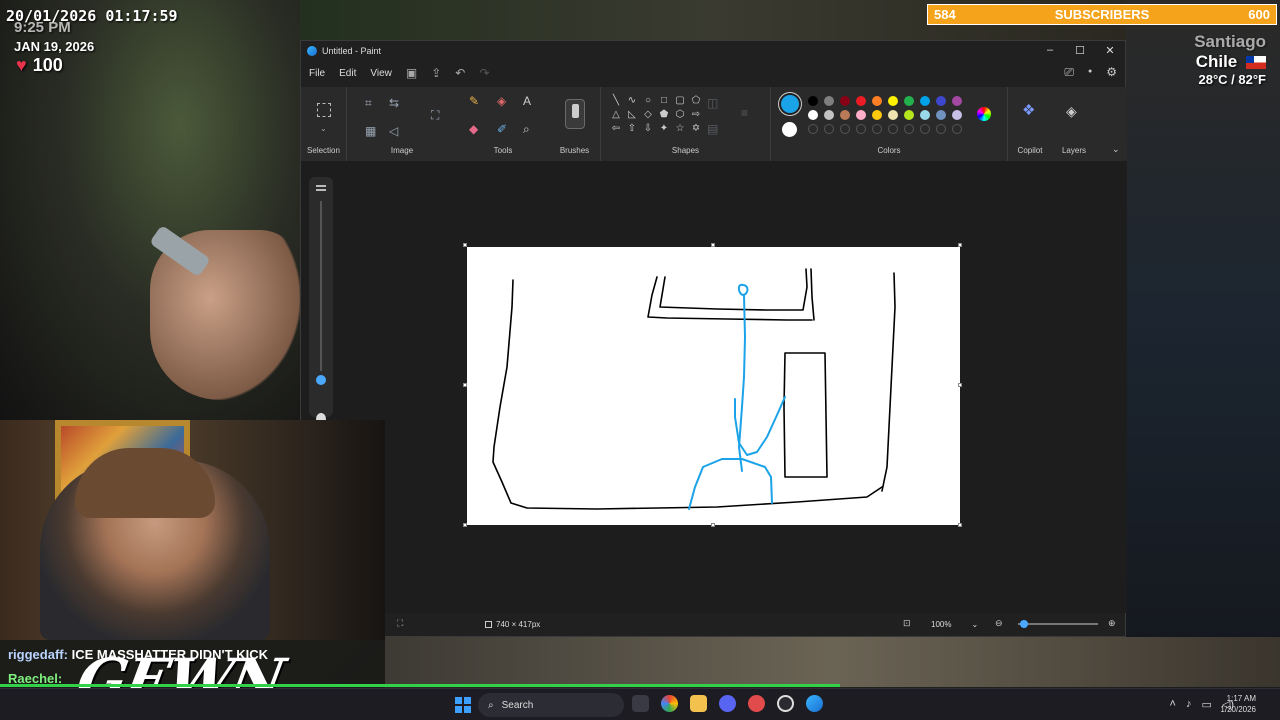  Describe the element at coordinates (1206, 704) in the screenshot. I see `network-icon: ▭` at that location.